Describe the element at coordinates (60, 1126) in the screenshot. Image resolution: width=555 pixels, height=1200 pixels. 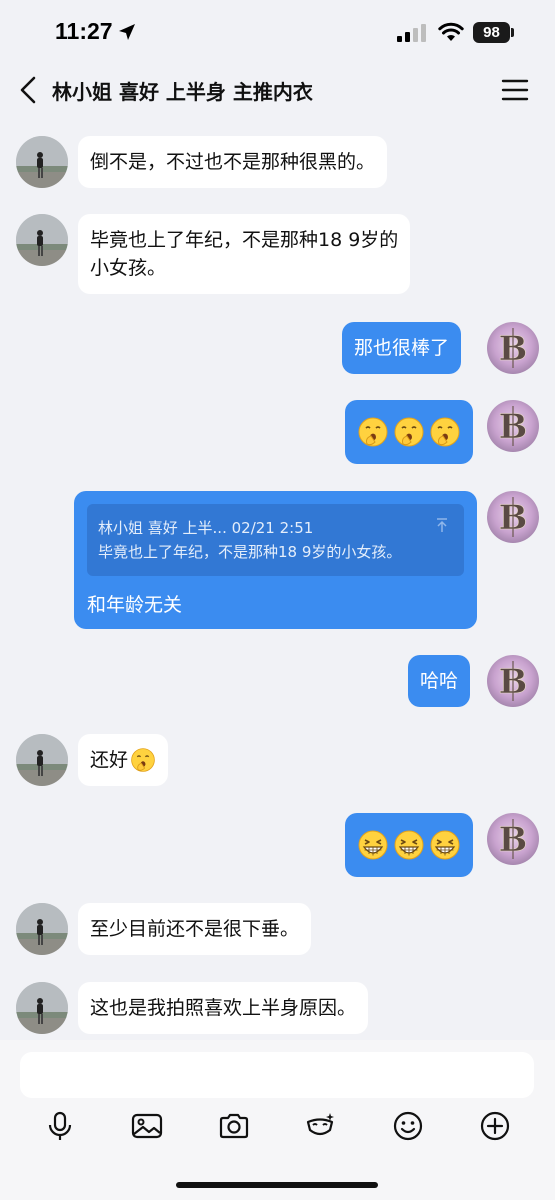
I see `microphone-icon` at that location.